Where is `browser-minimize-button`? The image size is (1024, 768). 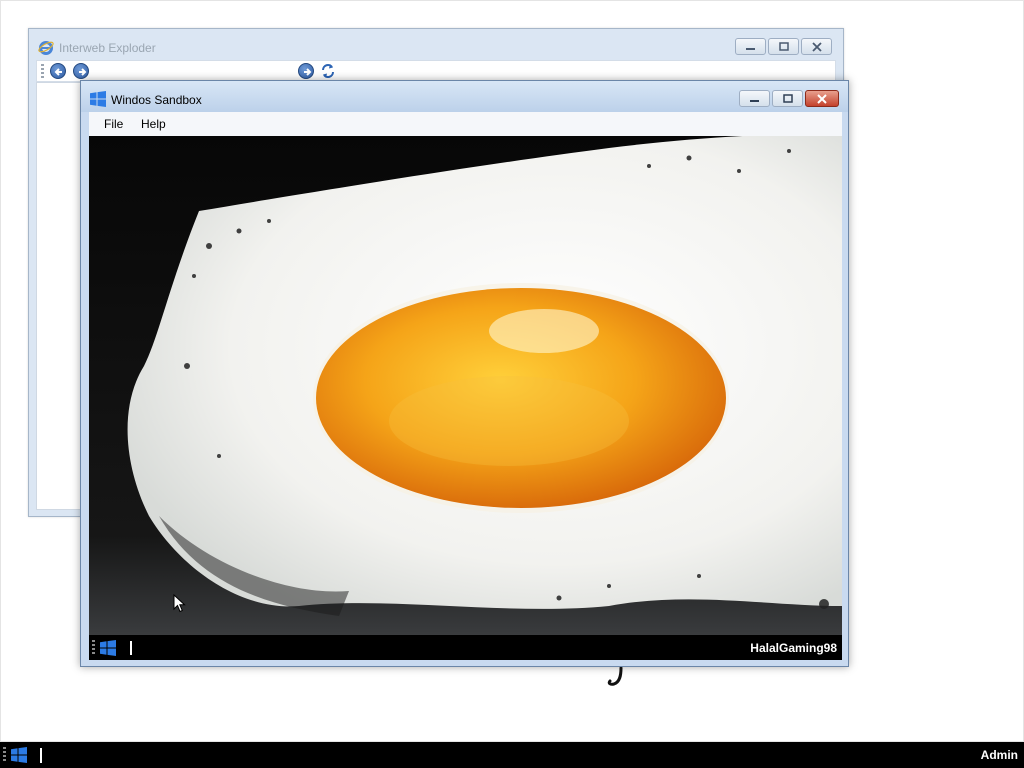
browser-minimize-button is located at coordinates (750, 46).